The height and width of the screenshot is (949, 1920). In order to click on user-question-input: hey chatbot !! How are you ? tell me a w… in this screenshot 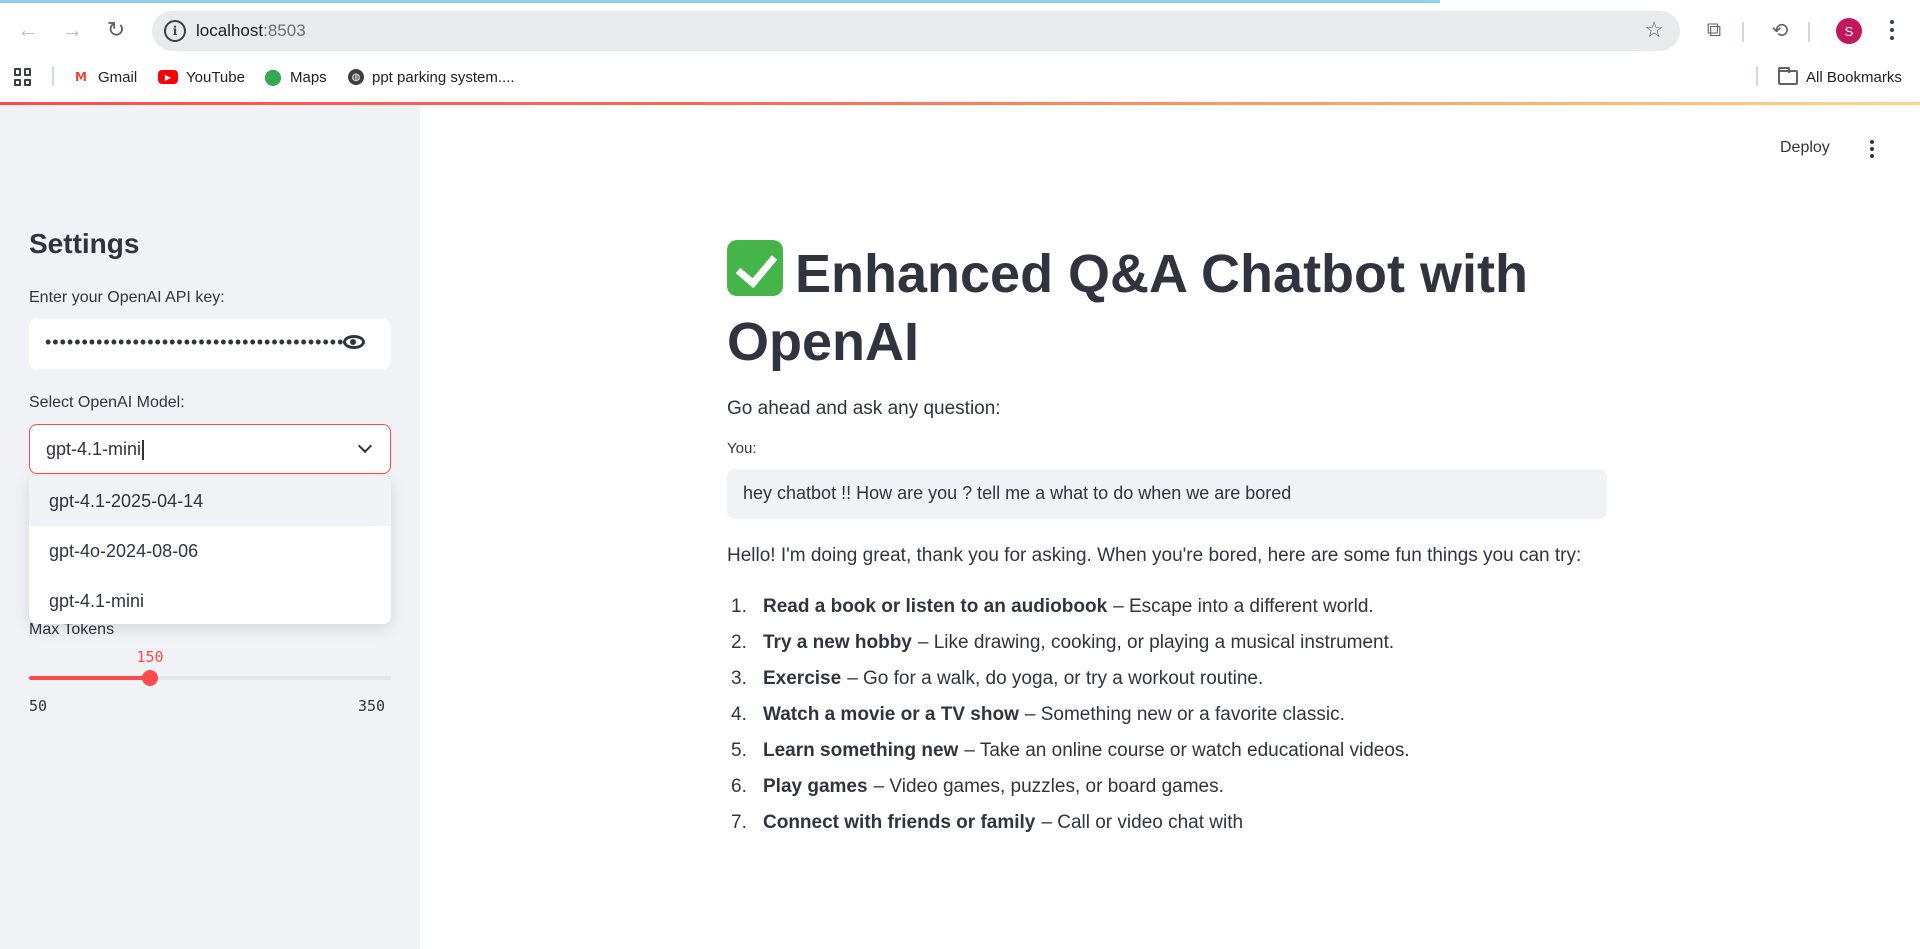, I will do `click(1167, 494)`.